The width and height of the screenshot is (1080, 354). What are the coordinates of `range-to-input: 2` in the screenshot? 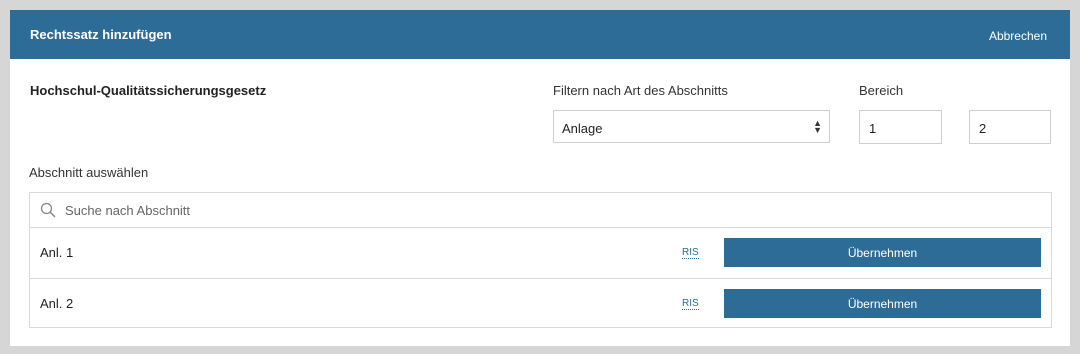 It's located at (1010, 127).